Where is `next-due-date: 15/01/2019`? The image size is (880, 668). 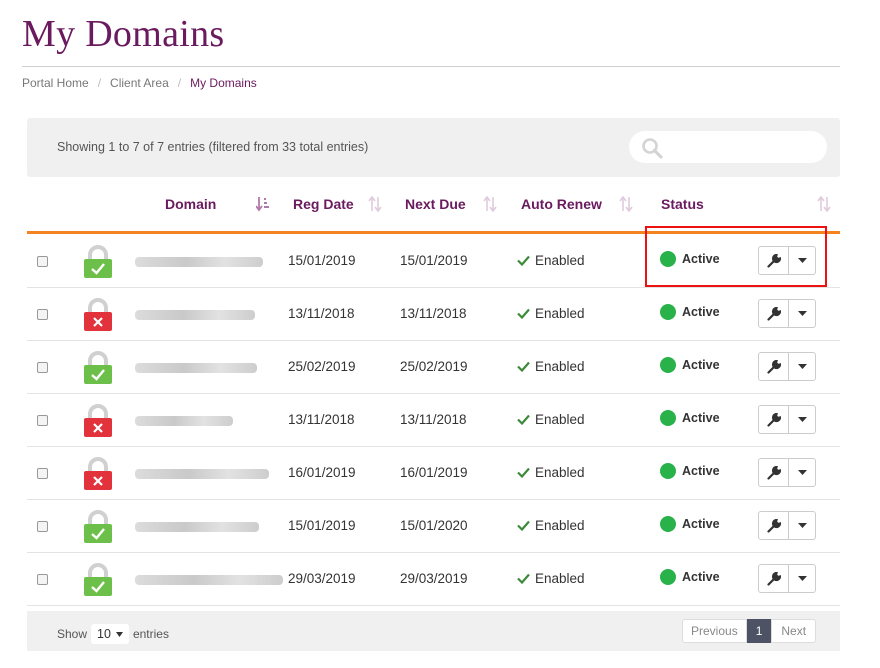
next-due-date: 15/01/2019 is located at coordinates (434, 260).